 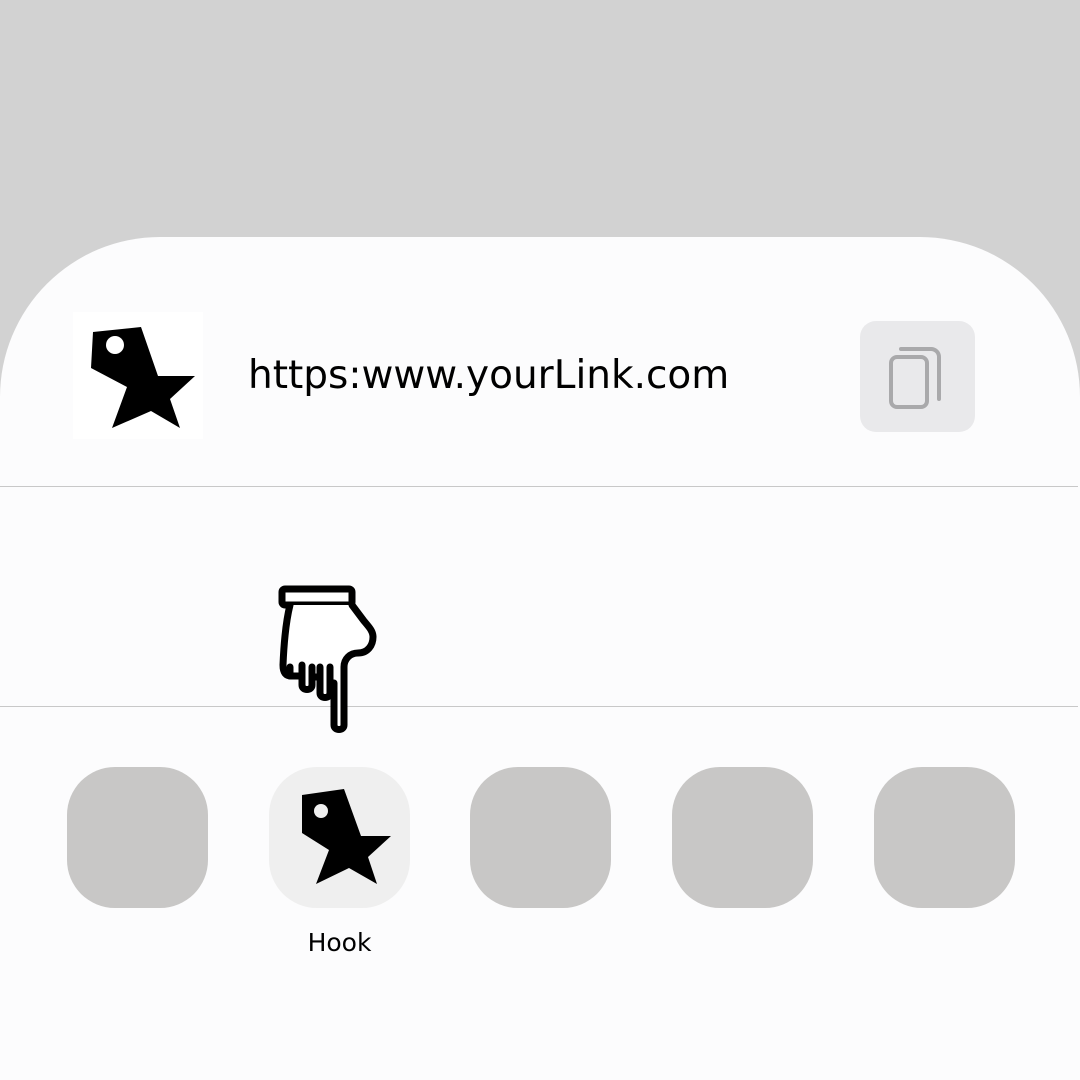 What do you see at coordinates (327, 659) in the screenshot?
I see `pointing-hand-icon` at bounding box center [327, 659].